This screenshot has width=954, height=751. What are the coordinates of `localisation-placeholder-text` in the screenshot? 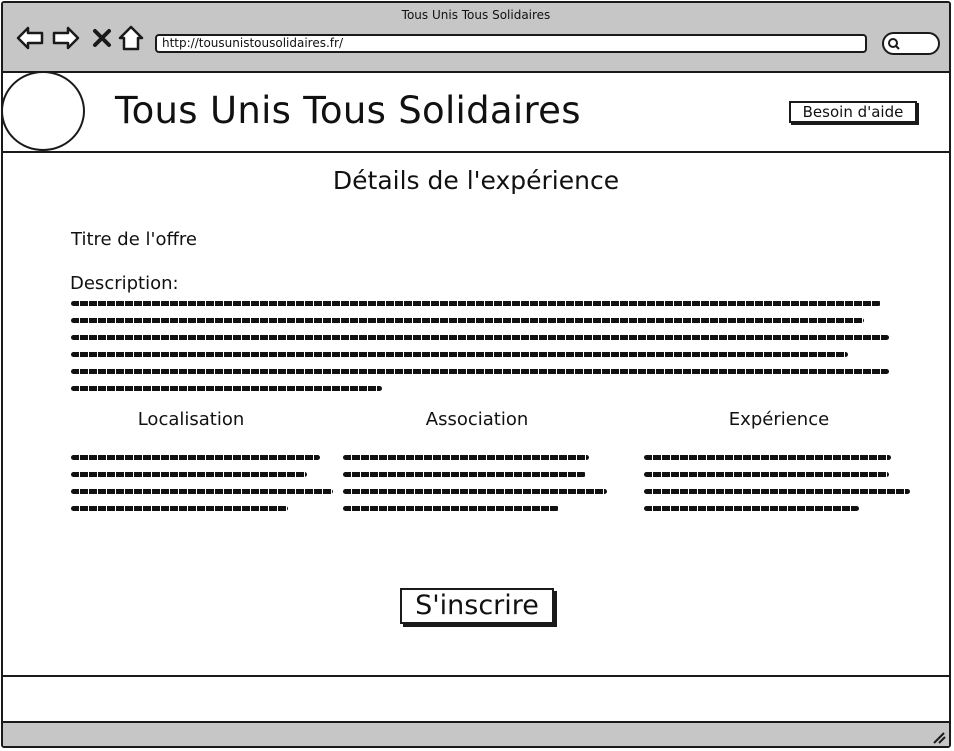 It's located at (202, 489).